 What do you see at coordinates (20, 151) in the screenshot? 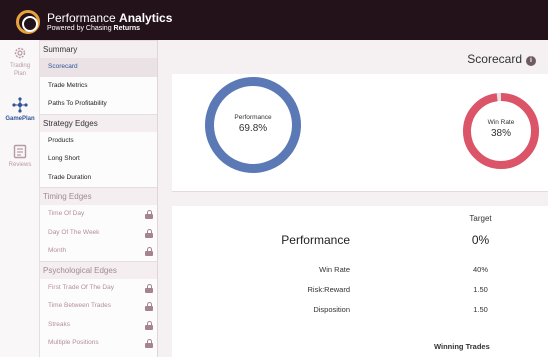
I see `clipboard-icon` at bounding box center [20, 151].